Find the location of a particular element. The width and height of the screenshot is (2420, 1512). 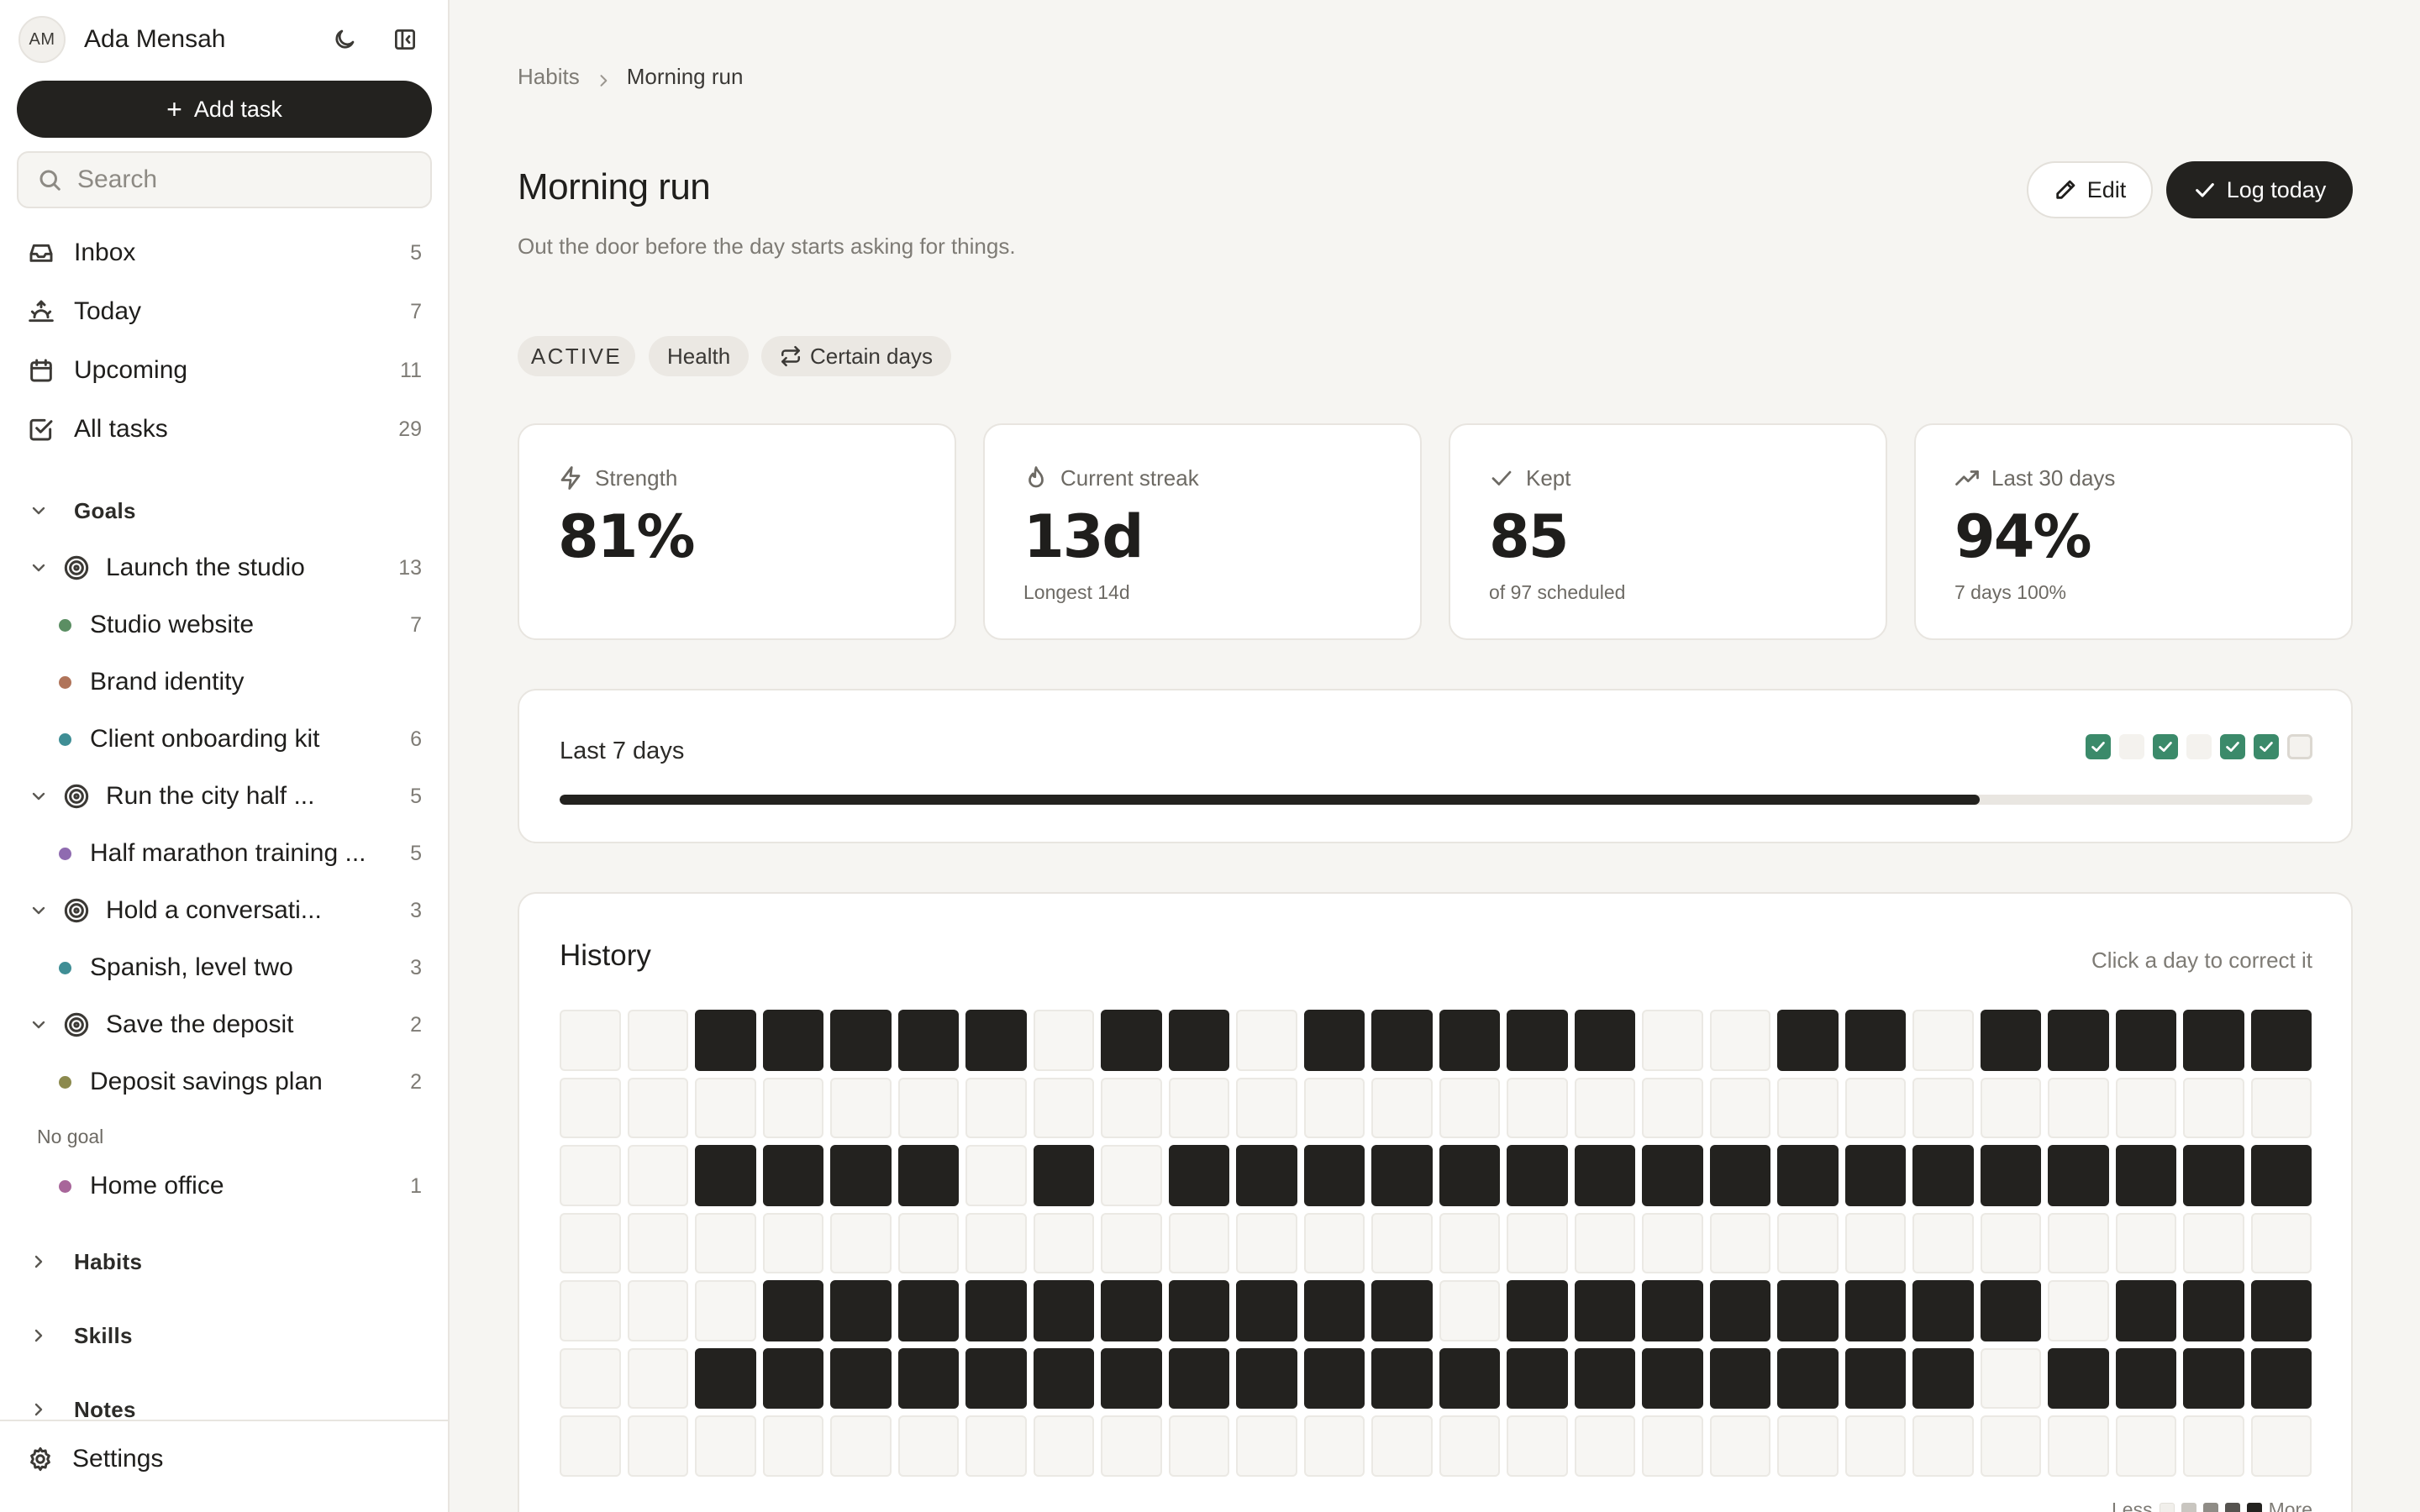

section-skills: Skills is located at coordinates (225, 1335).